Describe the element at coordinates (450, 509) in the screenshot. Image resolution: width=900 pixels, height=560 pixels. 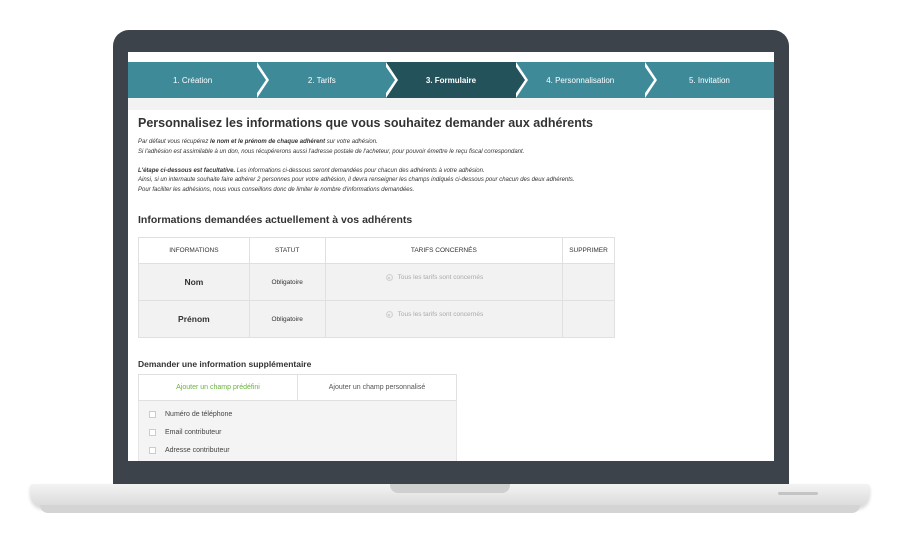
I see `laptop-bottom` at that location.